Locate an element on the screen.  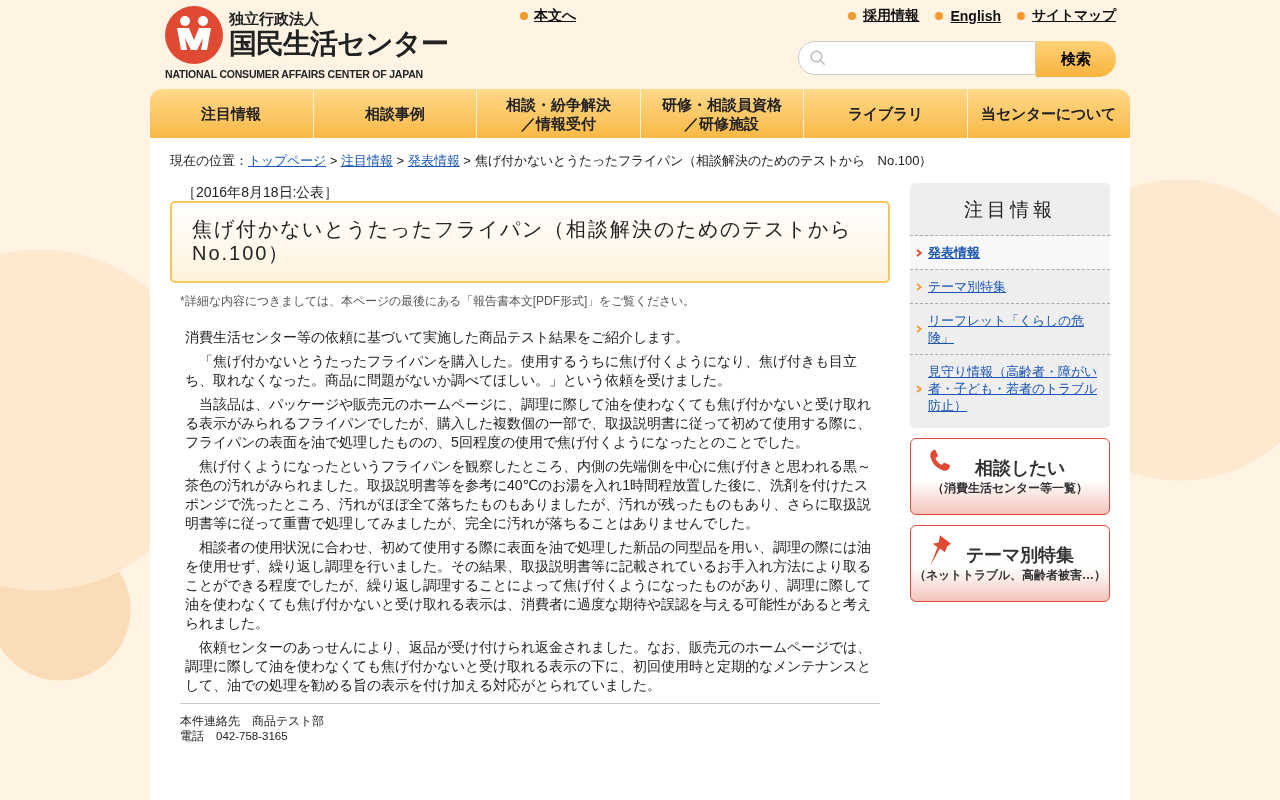
utility-link: サイトマップ is located at coordinates (1066, 16).